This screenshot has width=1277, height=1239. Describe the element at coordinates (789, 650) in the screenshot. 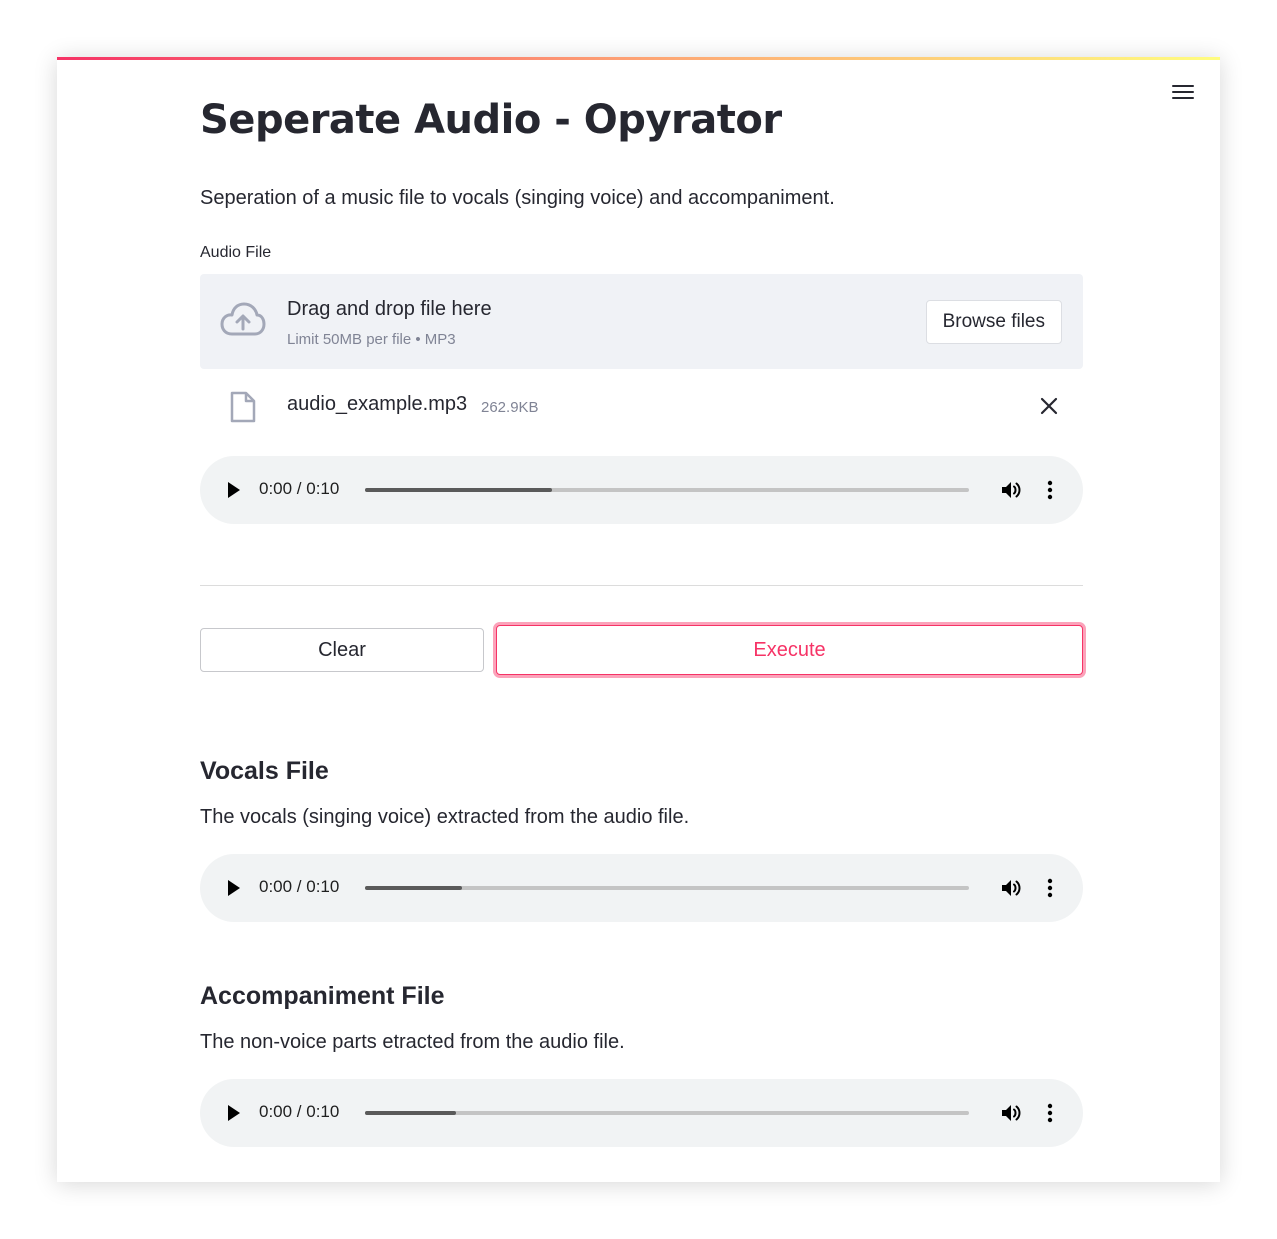

I see `execute-button: Execute` at that location.